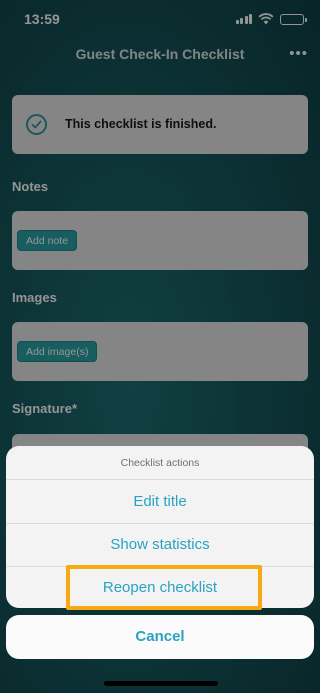 The width and height of the screenshot is (320, 693). I want to click on cancel-button: Cancel, so click(160, 637).